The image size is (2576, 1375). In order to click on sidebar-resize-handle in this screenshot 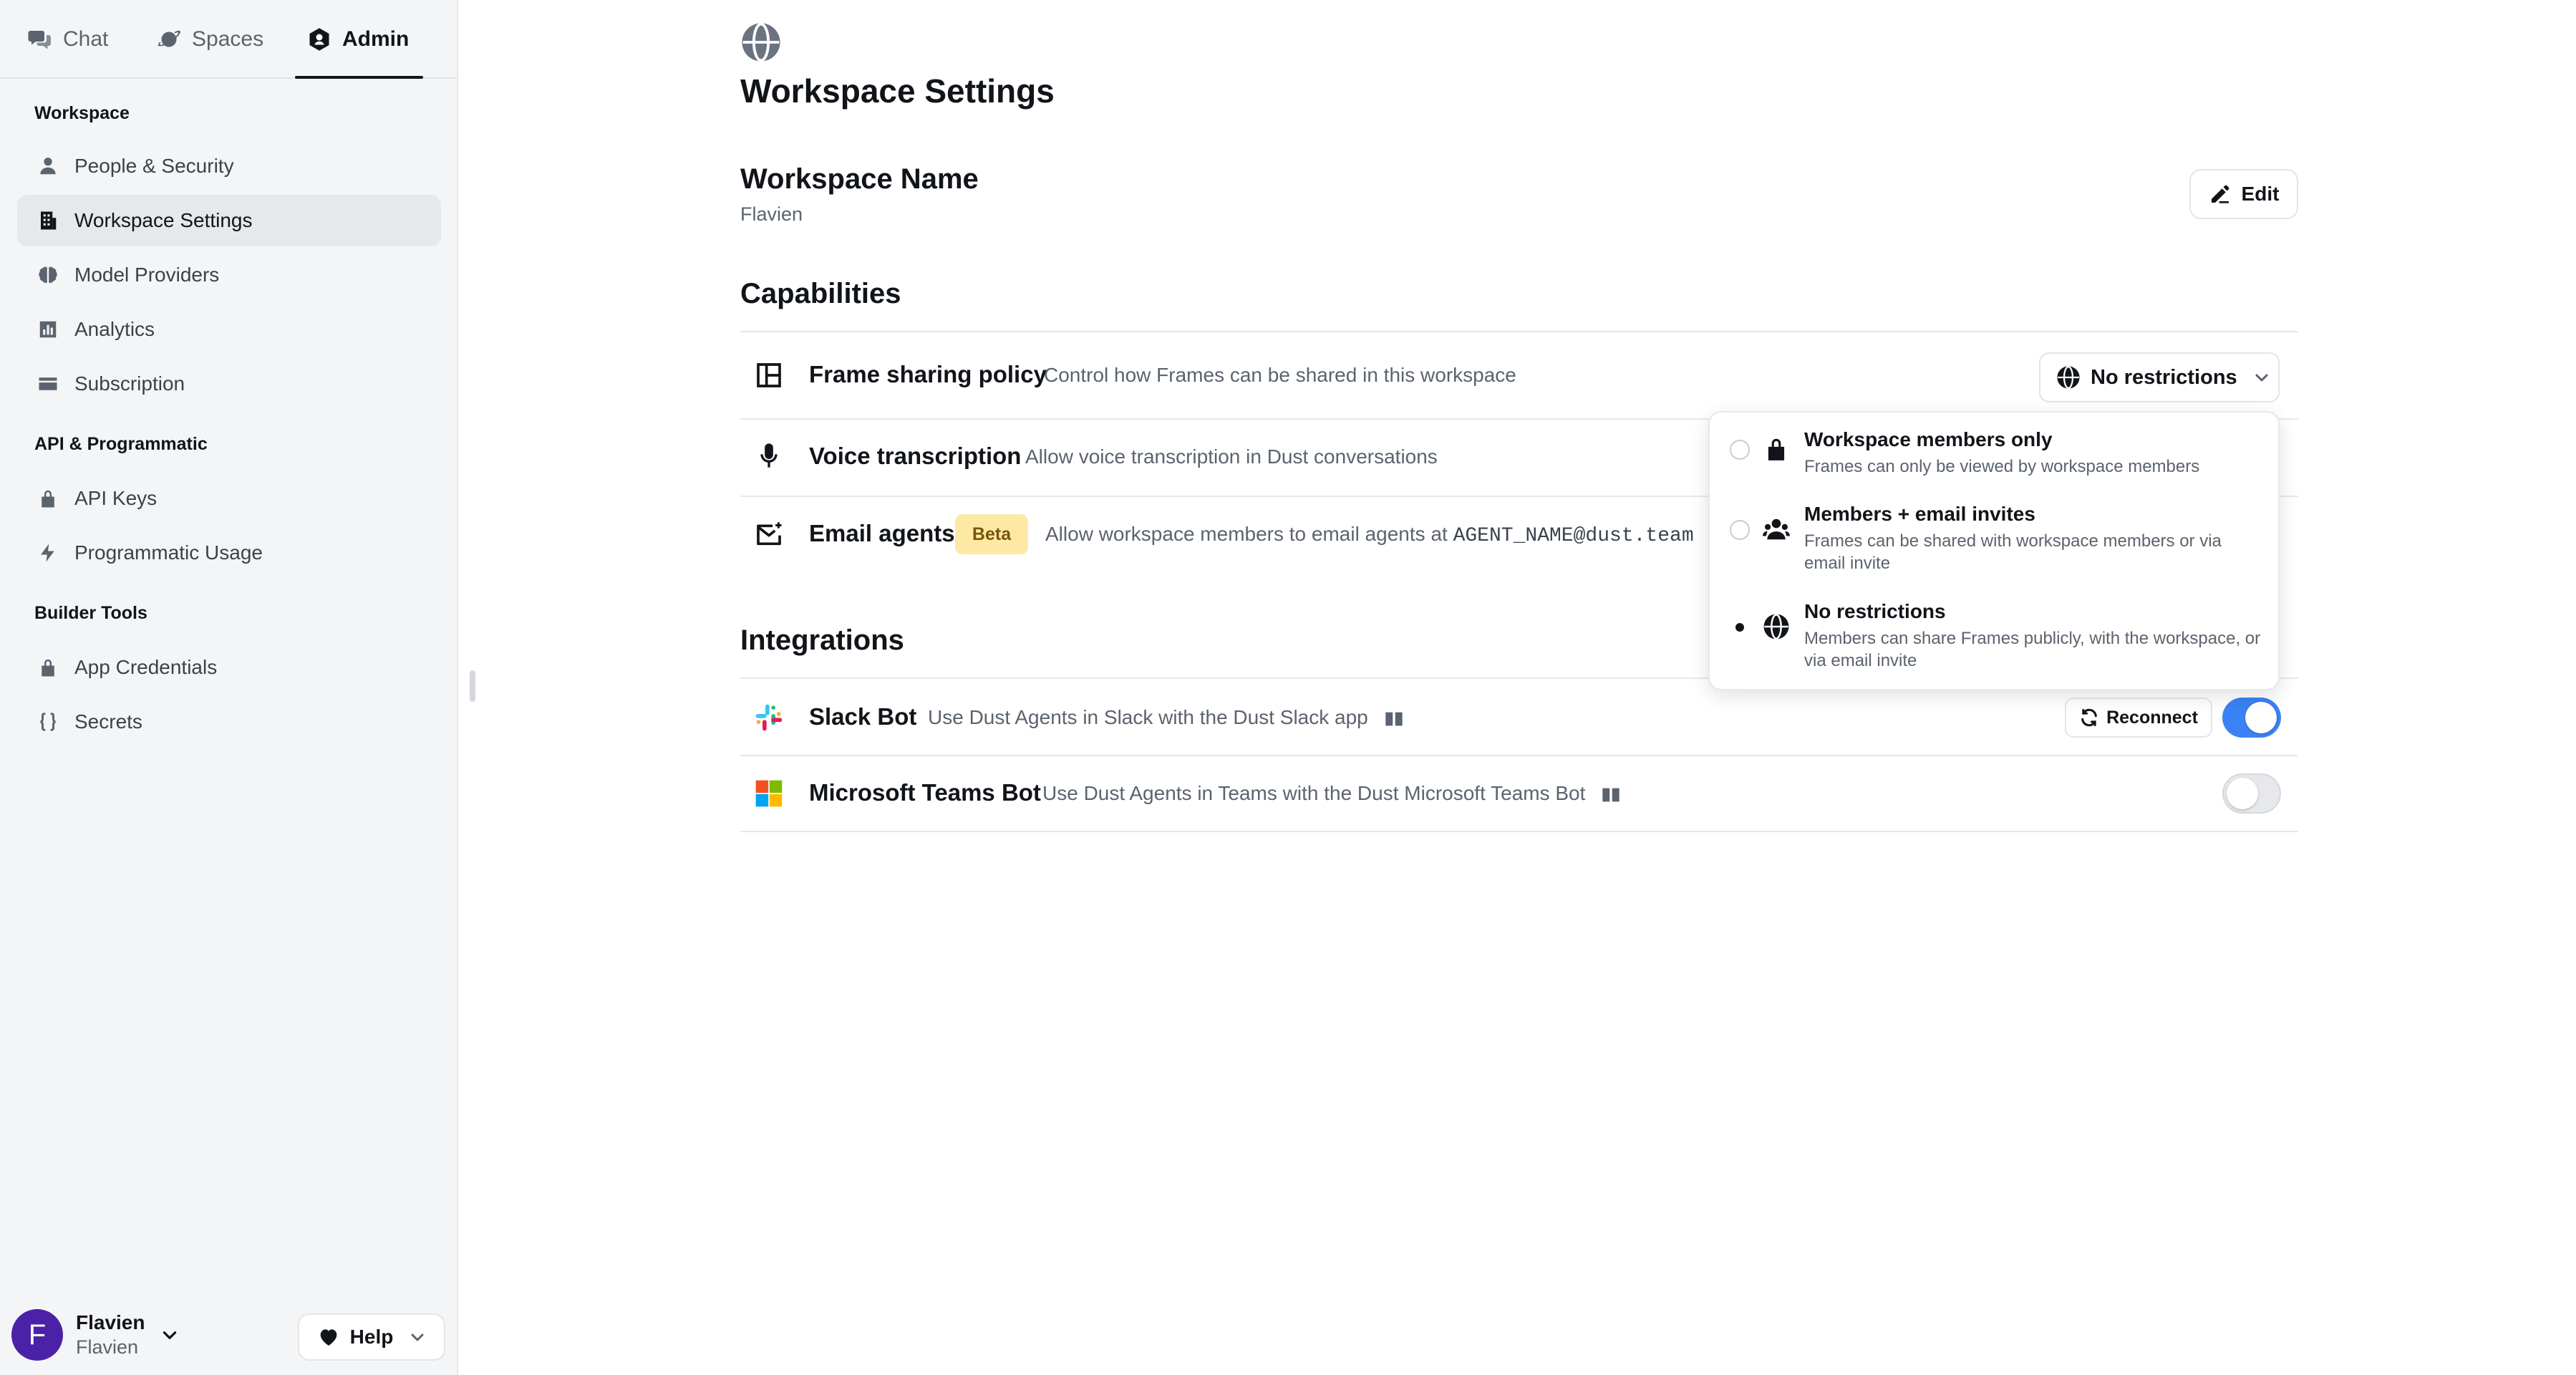, I will do `click(473, 686)`.